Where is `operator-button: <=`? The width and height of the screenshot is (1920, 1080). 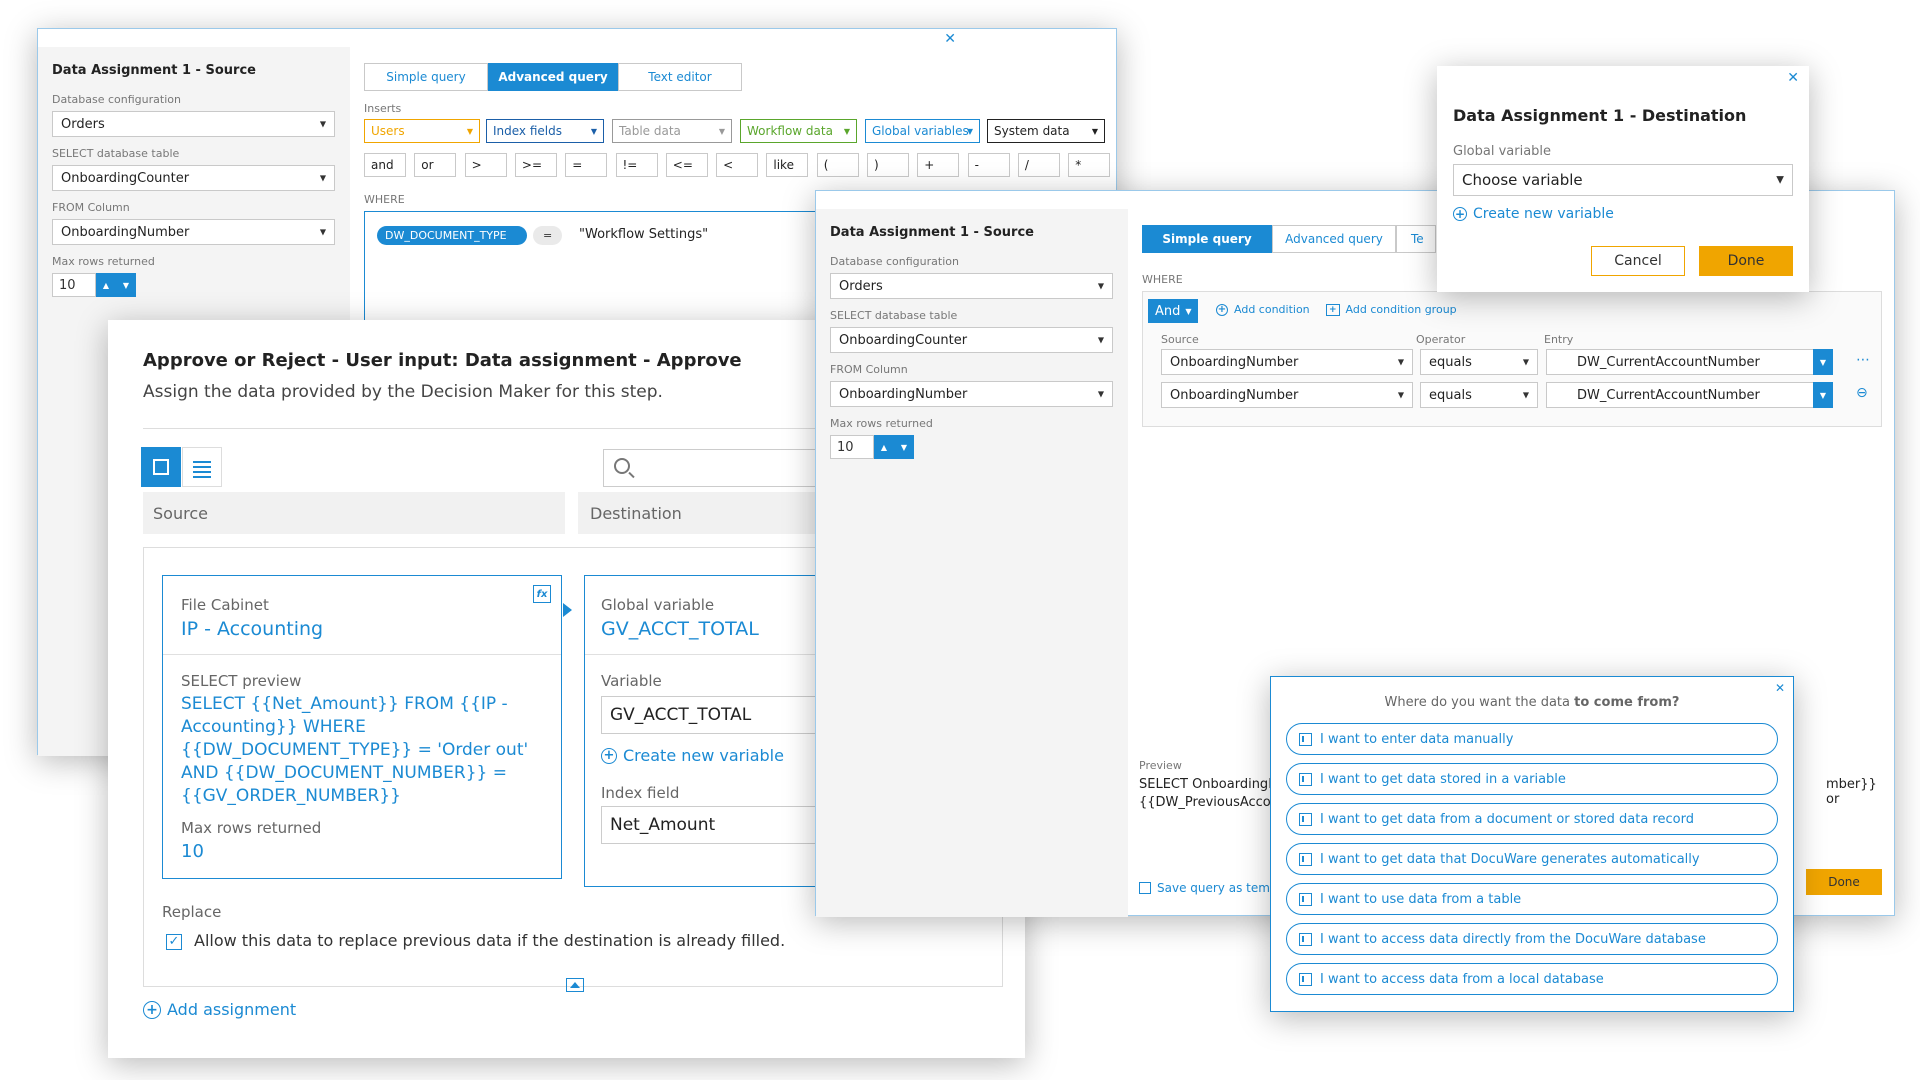 operator-button: <= is located at coordinates (686, 165).